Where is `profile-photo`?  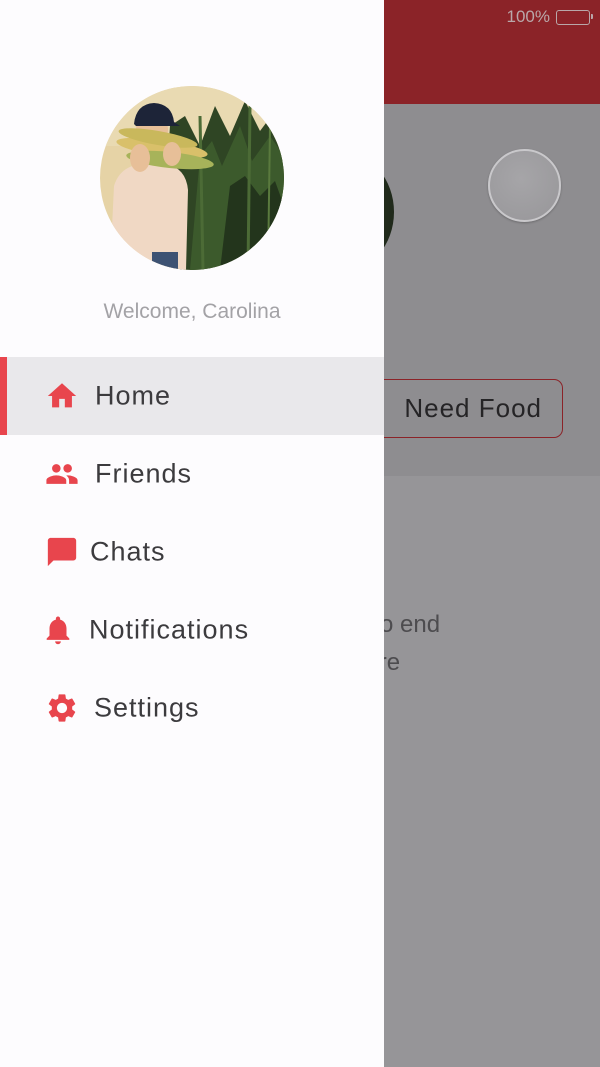 profile-photo is located at coordinates (192, 178).